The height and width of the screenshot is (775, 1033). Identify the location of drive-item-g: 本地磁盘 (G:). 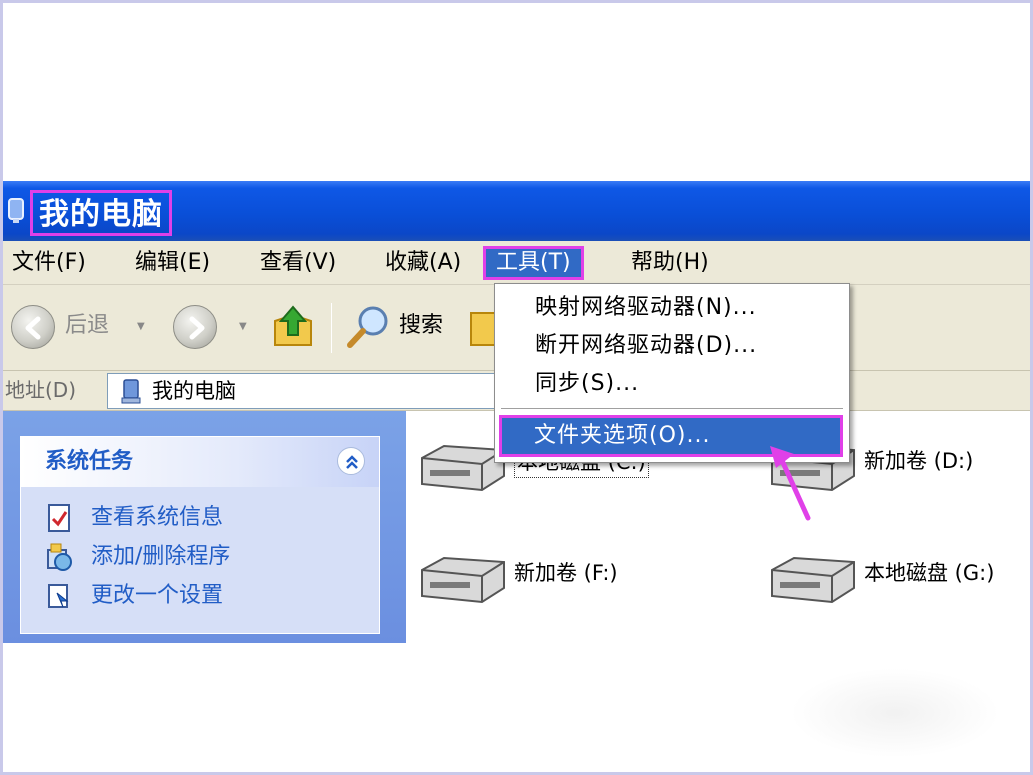
(895, 580).